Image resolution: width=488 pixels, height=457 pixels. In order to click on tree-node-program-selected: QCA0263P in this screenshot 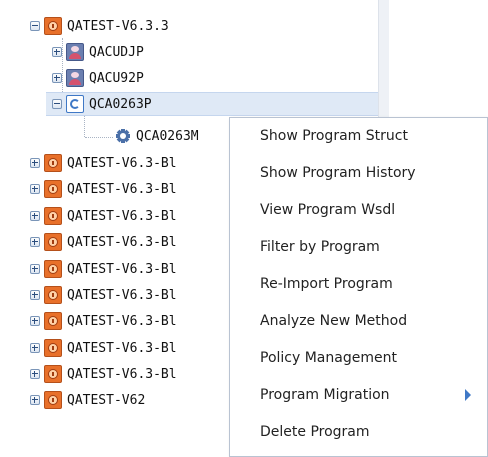, I will do `click(212, 104)`.